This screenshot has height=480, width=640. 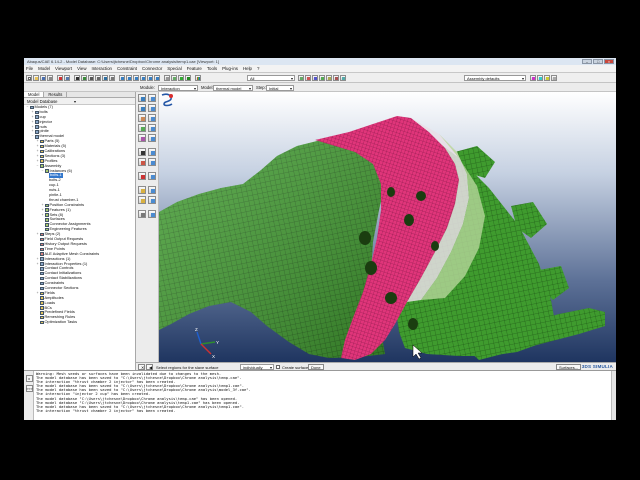 I want to click on show-all-icon, so click(x=322, y=78).